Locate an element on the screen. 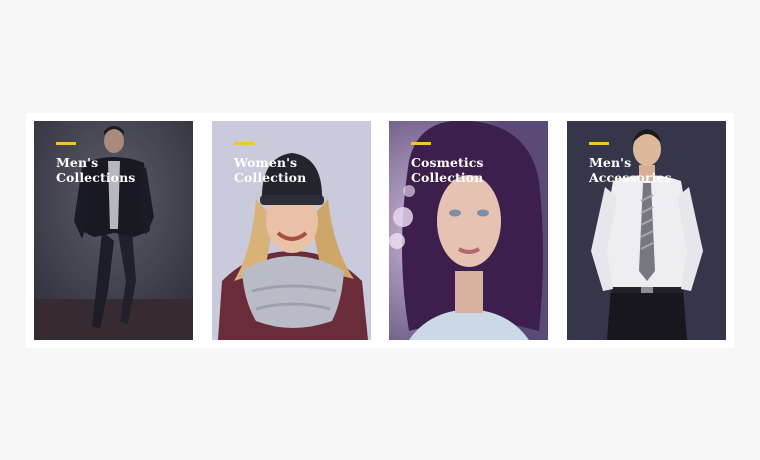 The height and width of the screenshot is (460, 760). card-womens-collection: Women's Collection is located at coordinates (291, 230).